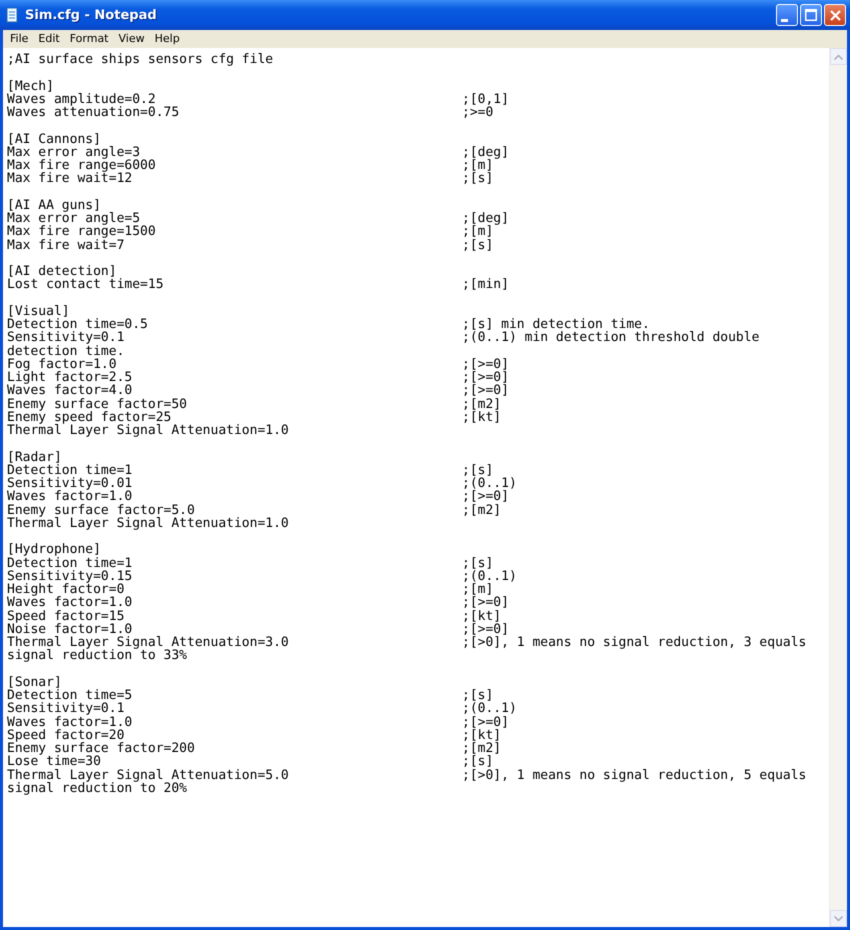  What do you see at coordinates (148, 643) in the screenshot?
I see `text-line: Thermal Layer Signal Attenuation=3.0` at bounding box center [148, 643].